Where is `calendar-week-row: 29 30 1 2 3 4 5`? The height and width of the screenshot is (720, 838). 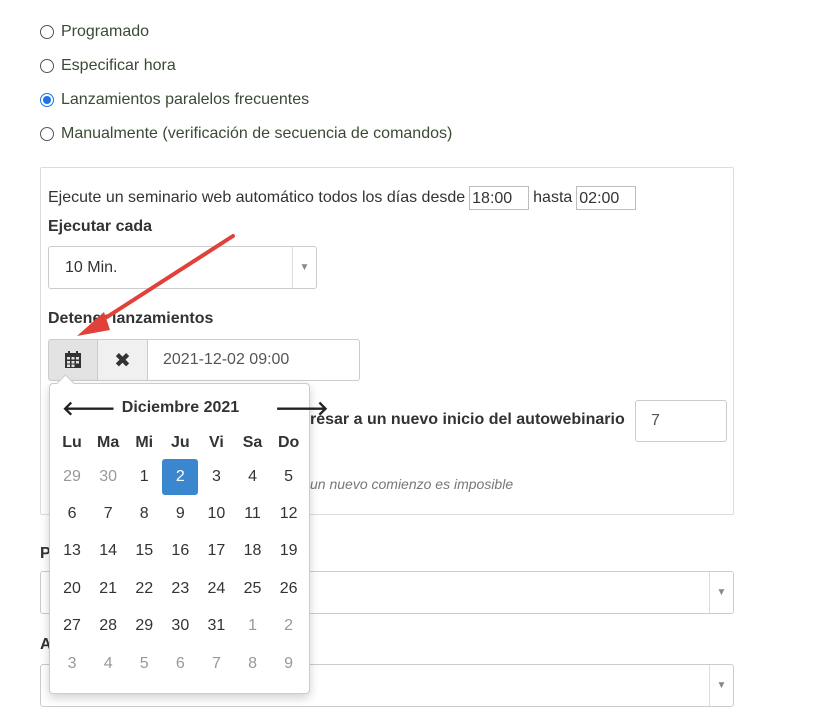 calendar-week-row: 29 30 1 2 3 4 5 is located at coordinates (180, 476).